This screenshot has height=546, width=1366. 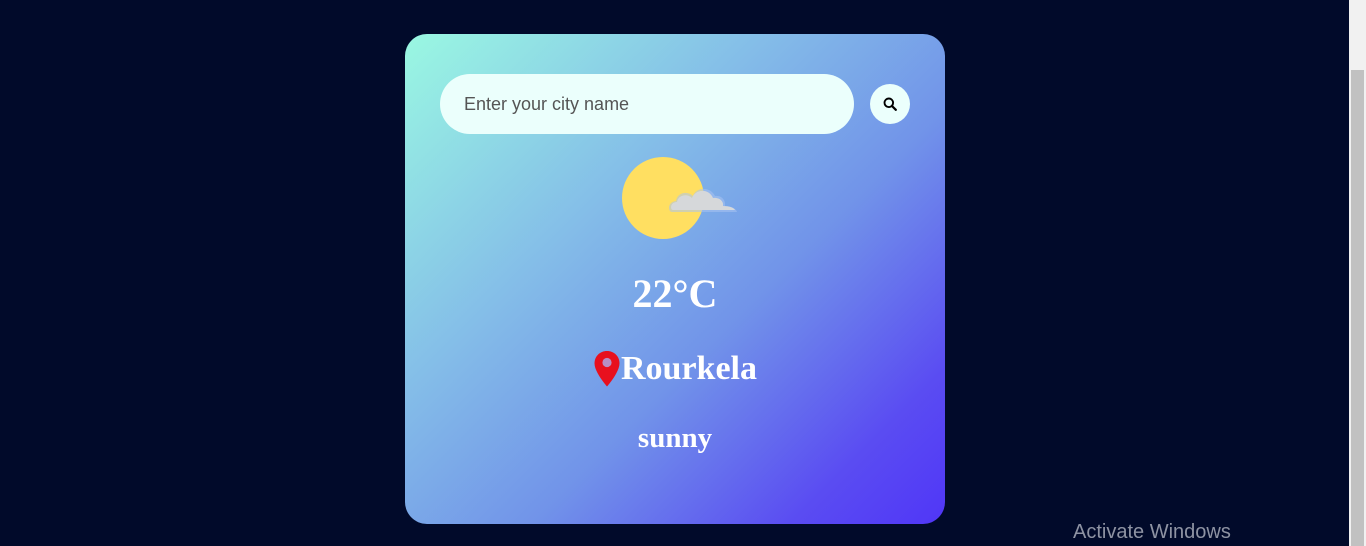 What do you see at coordinates (607, 369) in the screenshot?
I see `location-pin-icon` at bounding box center [607, 369].